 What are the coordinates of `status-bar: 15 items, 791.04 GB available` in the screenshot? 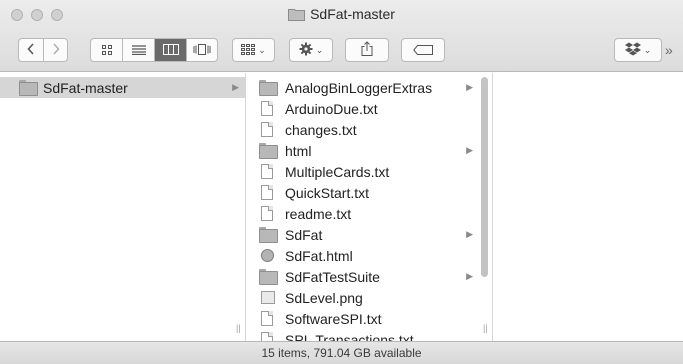 It's located at (341, 352).